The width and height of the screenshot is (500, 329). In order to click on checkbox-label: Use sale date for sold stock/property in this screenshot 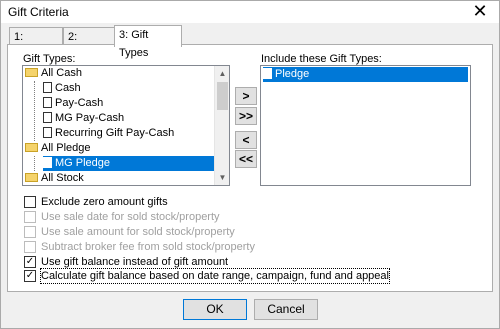, I will do `click(130, 217)`.